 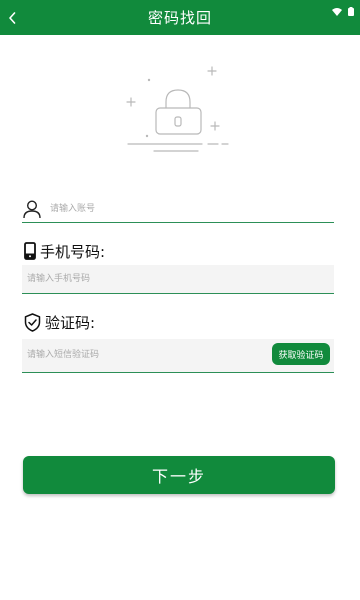 What do you see at coordinates (32, 209) in the screenshot?
I see `user-icon` at bounding box center [32, 209].